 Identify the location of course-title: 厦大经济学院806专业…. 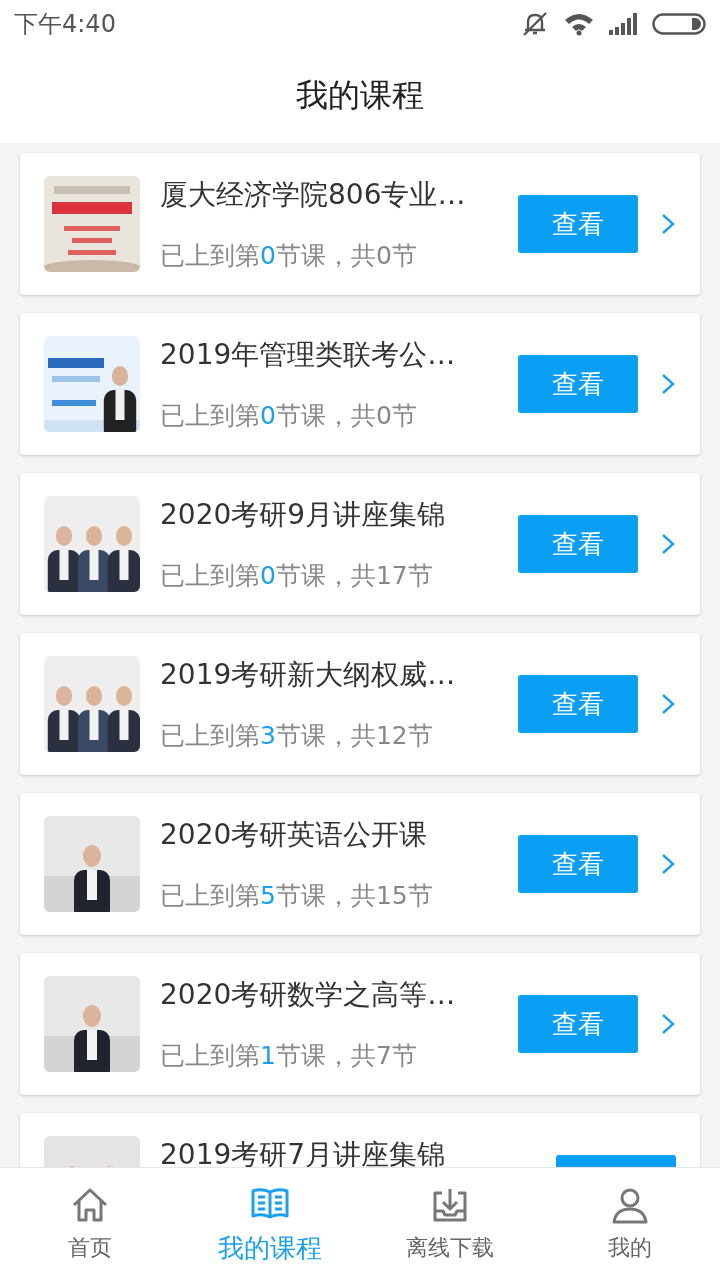
(313, 195).